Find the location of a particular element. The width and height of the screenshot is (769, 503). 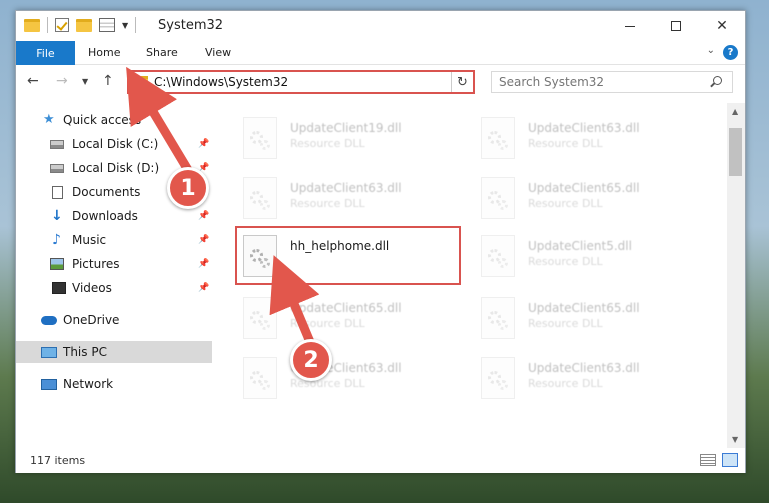

title-bar: ▼ System32 ✕ is located at coordinates (380, 26).